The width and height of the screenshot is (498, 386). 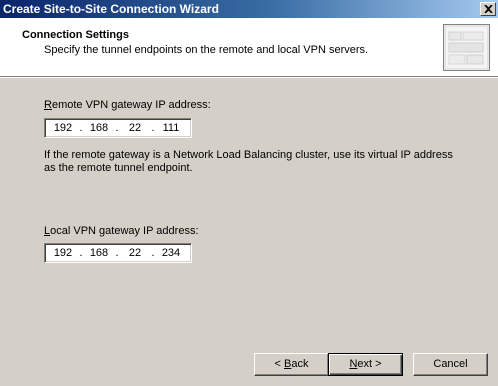 I want to click on window-title: Create Site-to-Site Connection Wizard, so click(x=111, y=9).